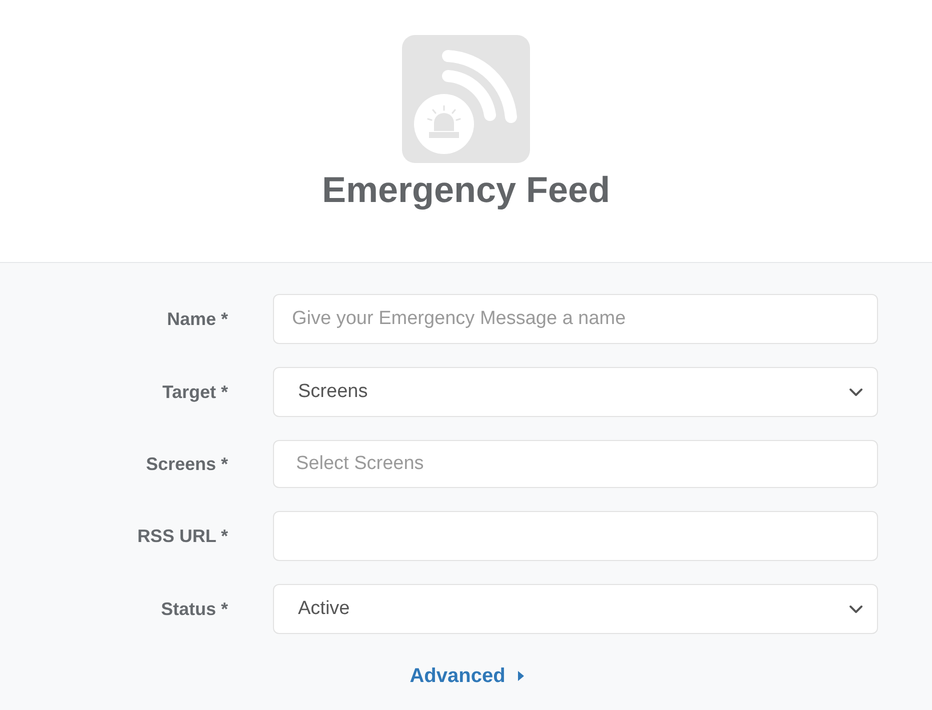 This screenshot has height=710, width=932. I want to click on input-field, so click(575, 536).